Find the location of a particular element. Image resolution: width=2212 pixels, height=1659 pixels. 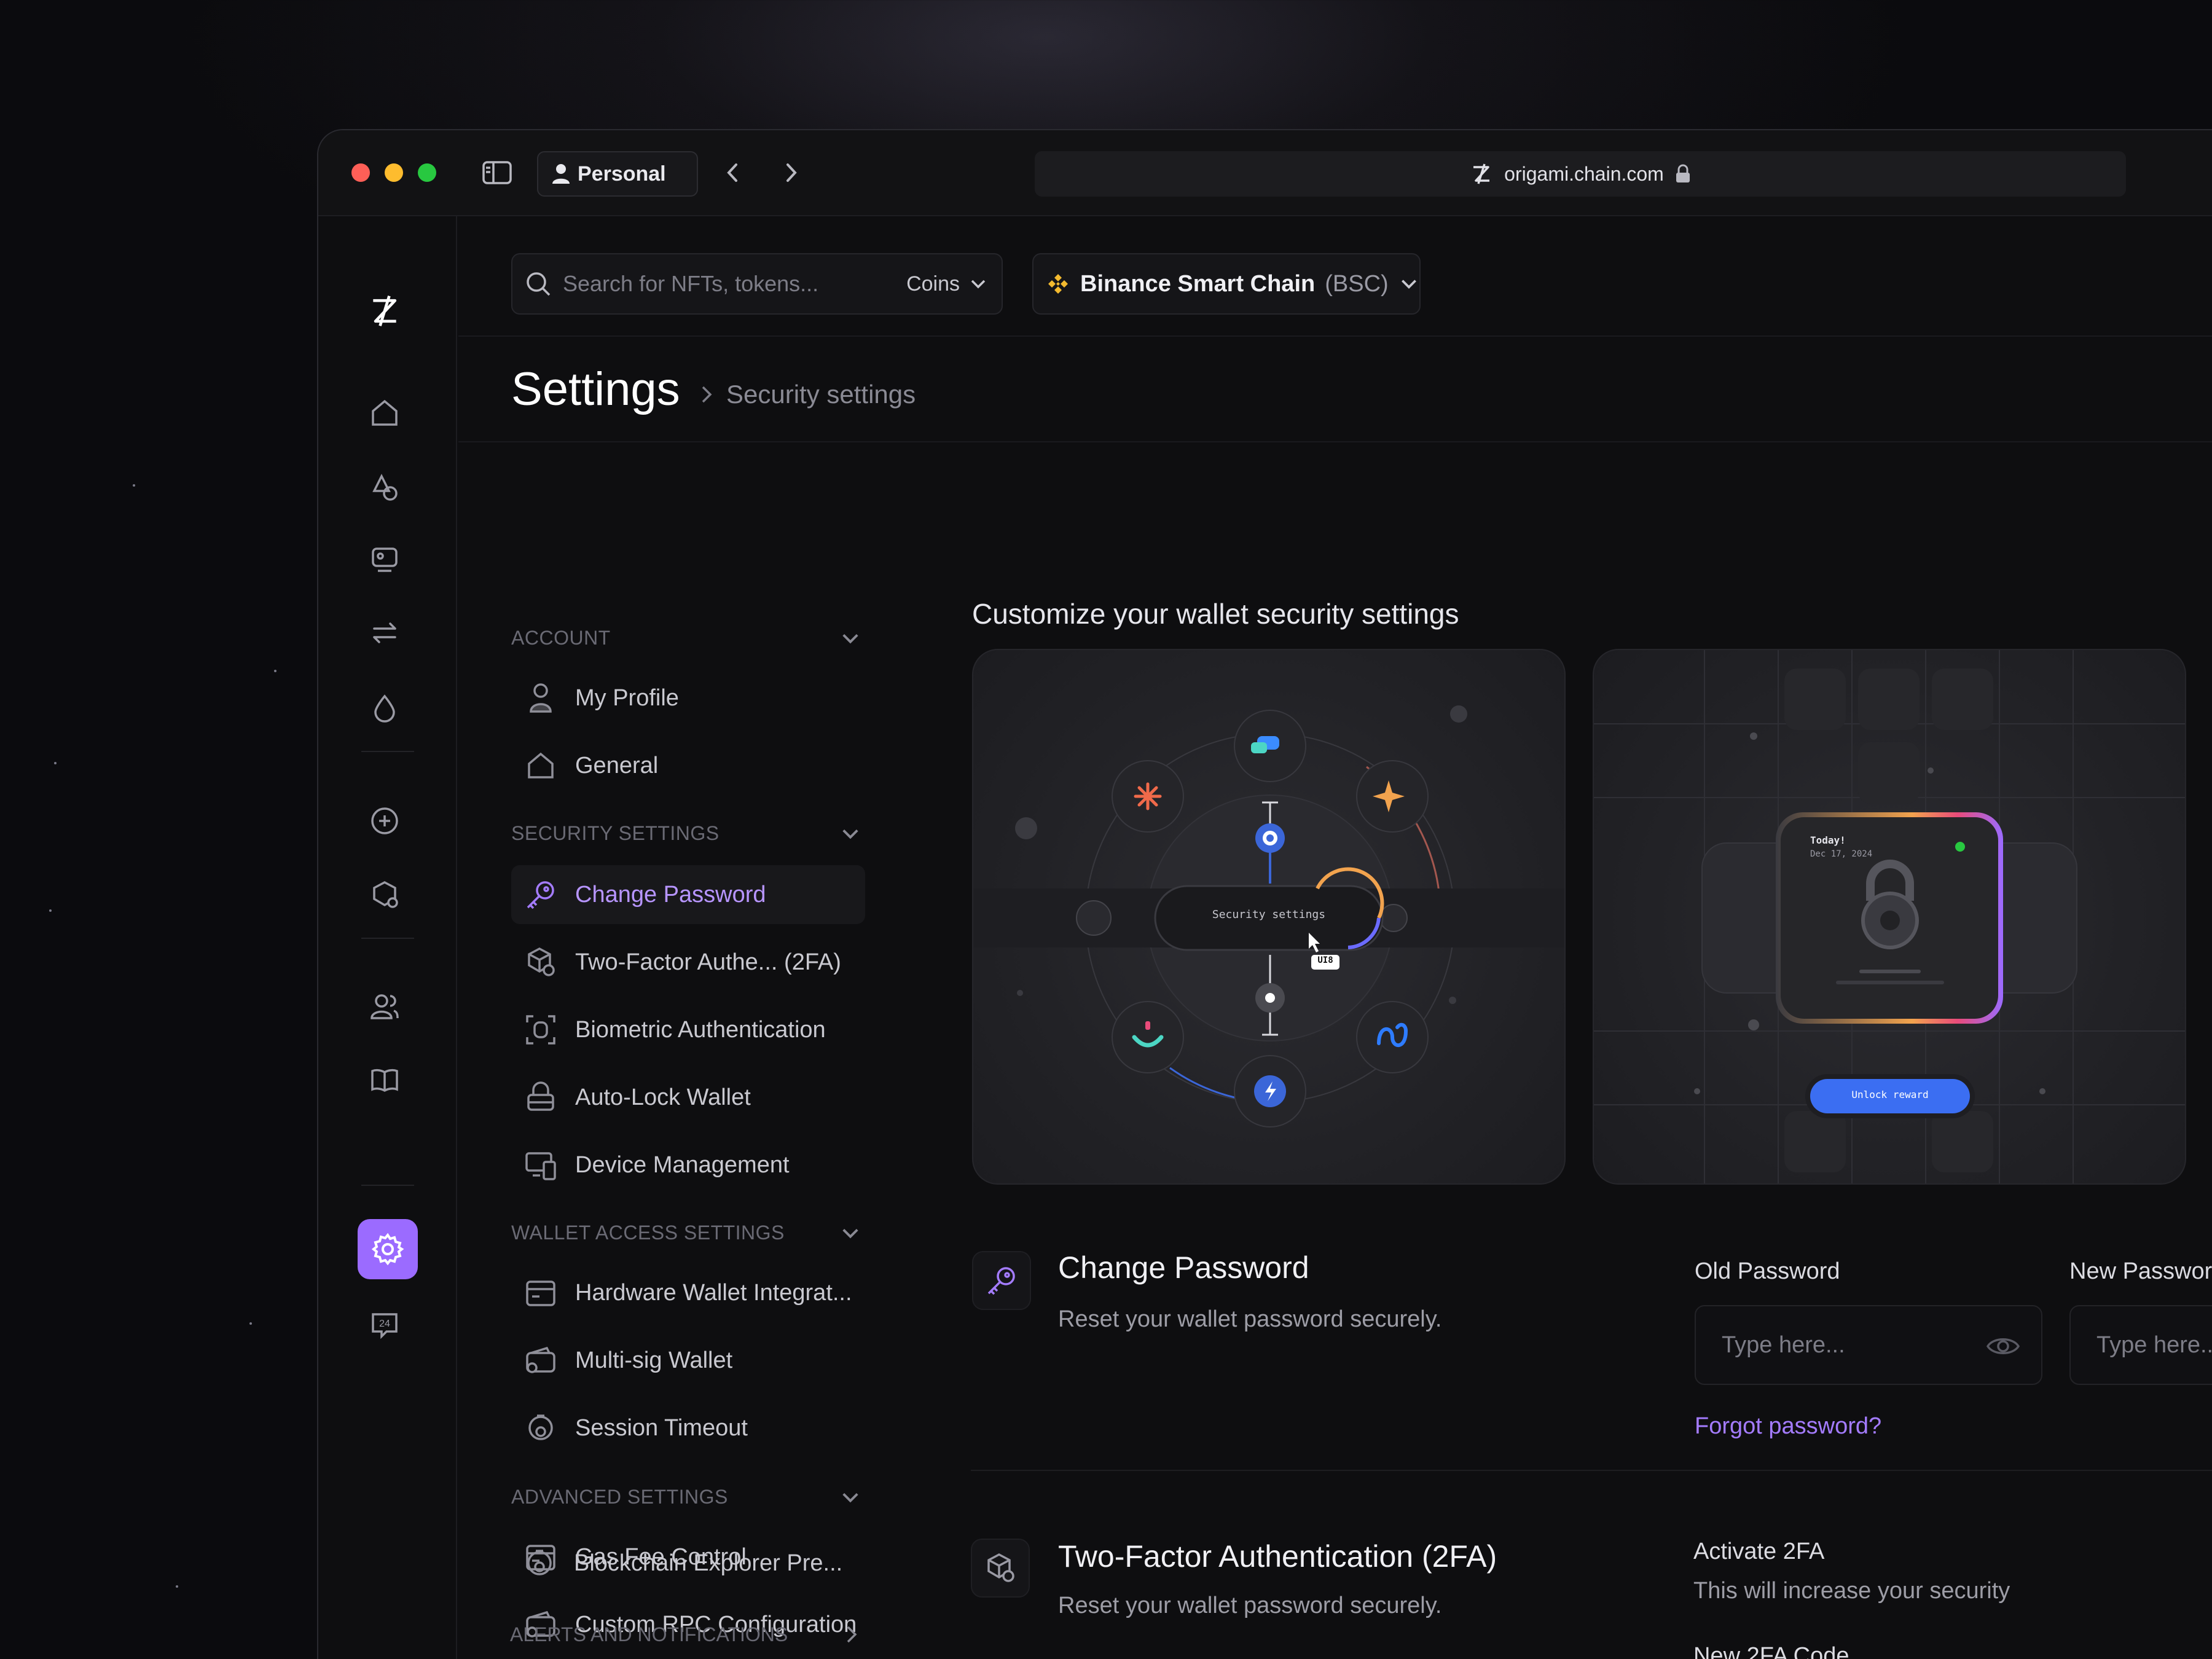

key-icon is located at coordinates (1001, 1281).